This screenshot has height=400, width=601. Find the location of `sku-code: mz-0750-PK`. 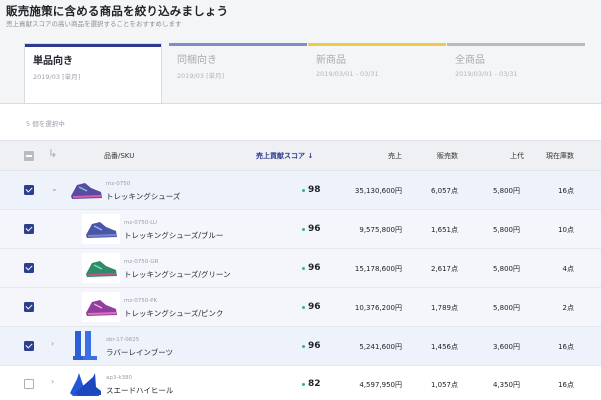

sku-code: mz-0750-PK is located at coordinates (141, 301).